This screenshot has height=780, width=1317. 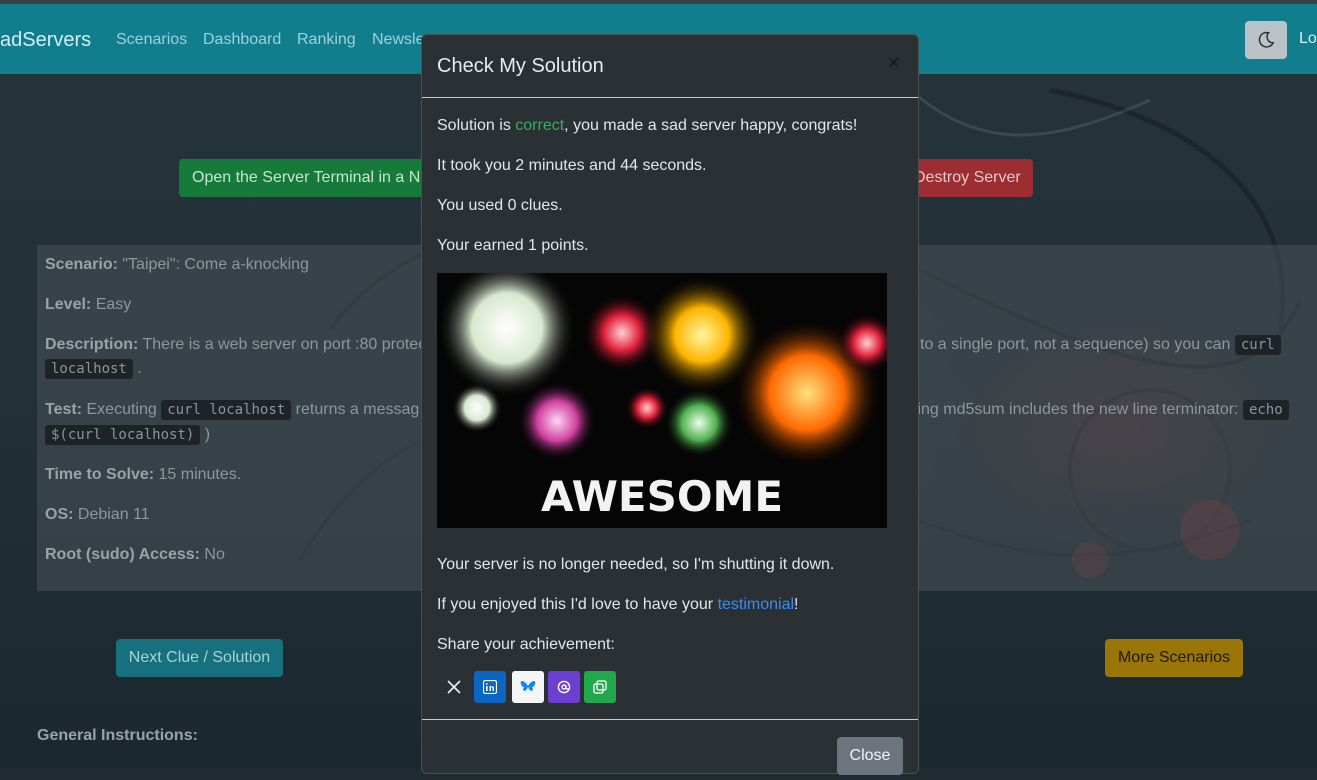 I want to click on testimonial-link: testimonial, so click(x=756, y=604).